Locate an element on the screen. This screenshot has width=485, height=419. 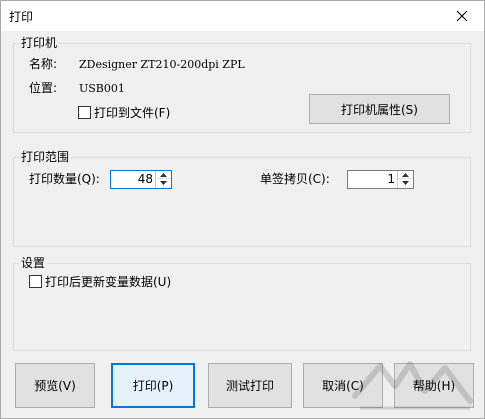
update-variables-checkbox is located at coordinates (35, 281).